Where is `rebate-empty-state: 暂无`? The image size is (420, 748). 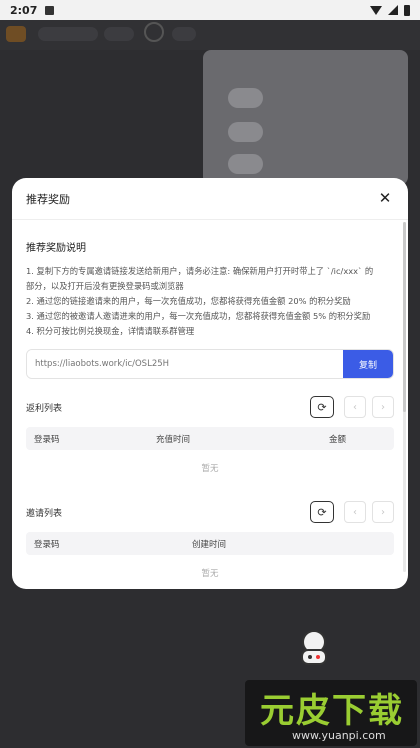 rebate-empty-state: 暂无 is located at coordinates (210, 469).